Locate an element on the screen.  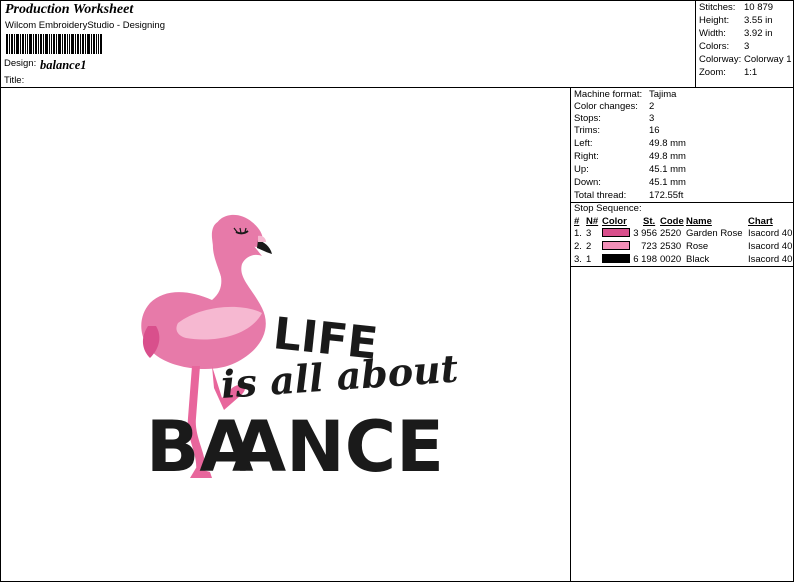
art-line-ance: ANCE is located at coordinates (338, 447).